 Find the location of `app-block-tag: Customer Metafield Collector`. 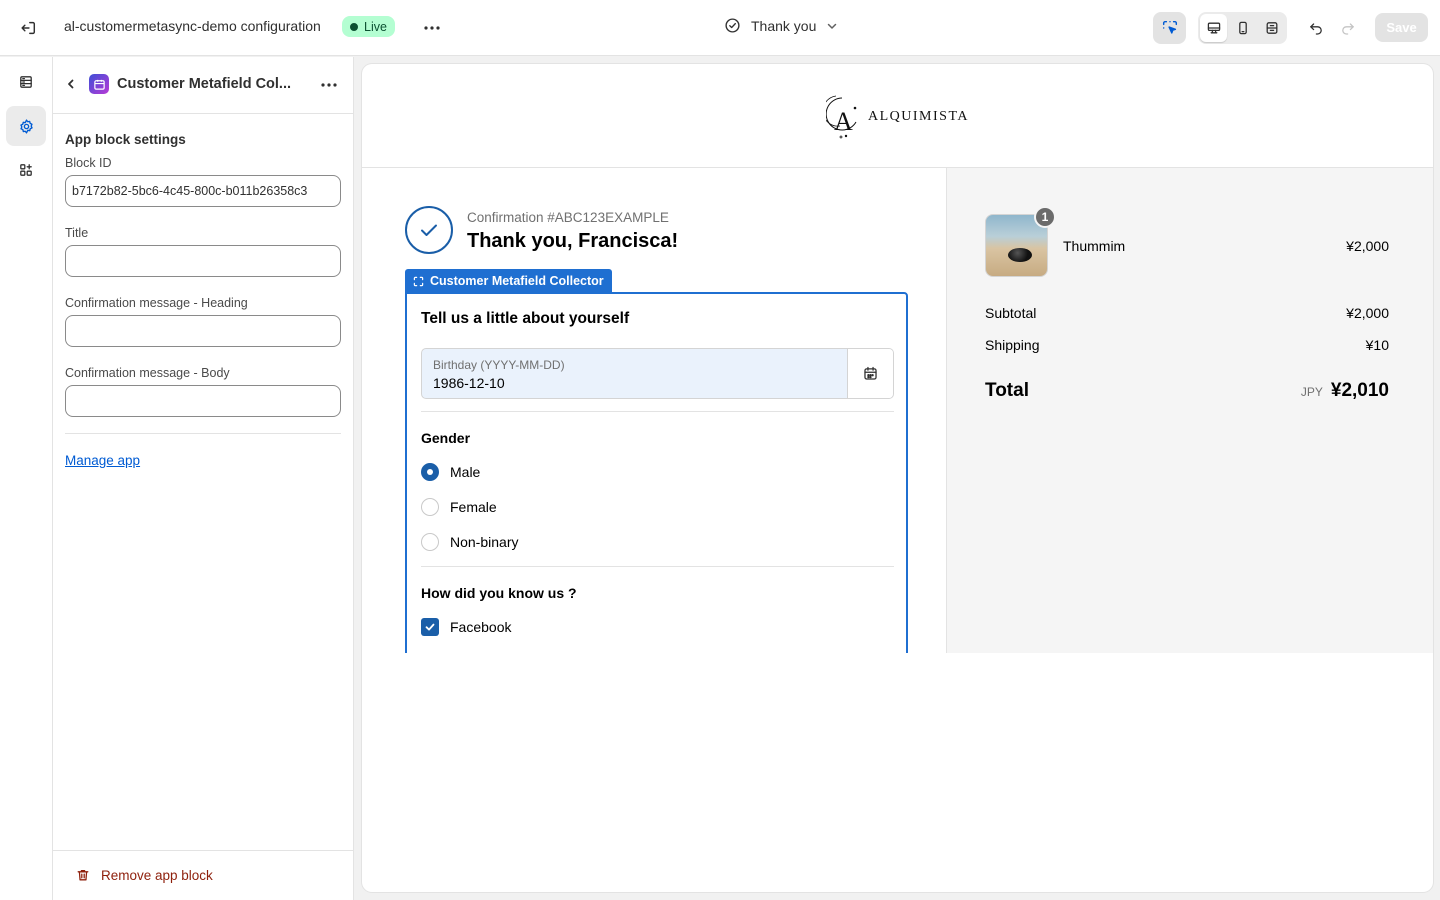

app-block-tag: Customer Metafield Collector is located at coordinates (508, 281).